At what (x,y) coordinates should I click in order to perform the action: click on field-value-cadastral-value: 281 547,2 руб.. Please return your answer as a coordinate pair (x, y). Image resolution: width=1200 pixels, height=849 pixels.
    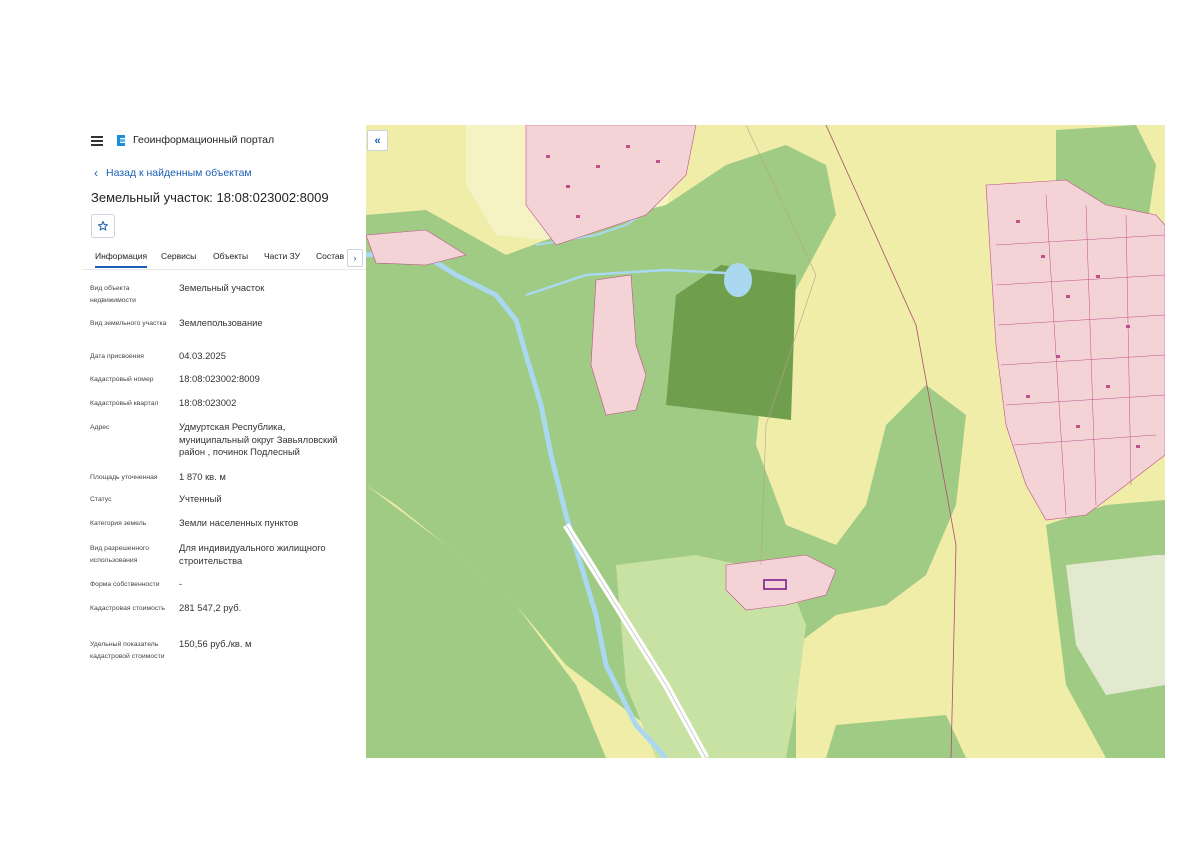
    Looking at the image, I should click on (210, 607).